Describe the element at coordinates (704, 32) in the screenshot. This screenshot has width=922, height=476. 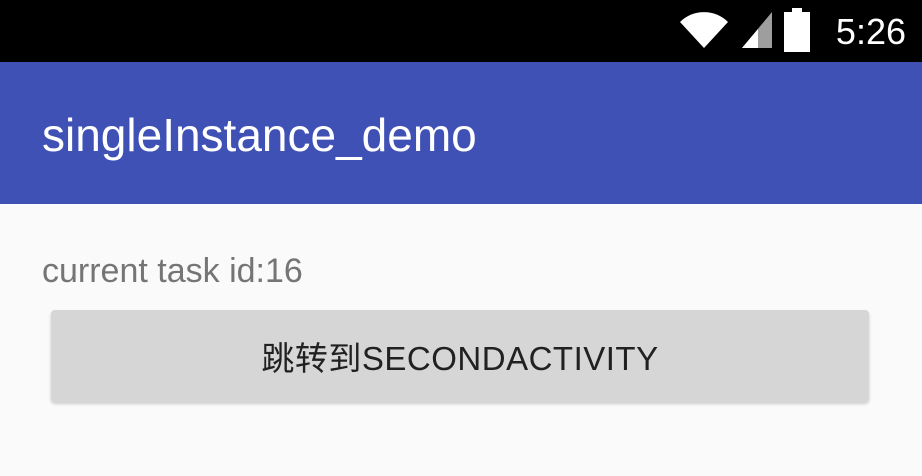
I see `wifi-icon` at that location.